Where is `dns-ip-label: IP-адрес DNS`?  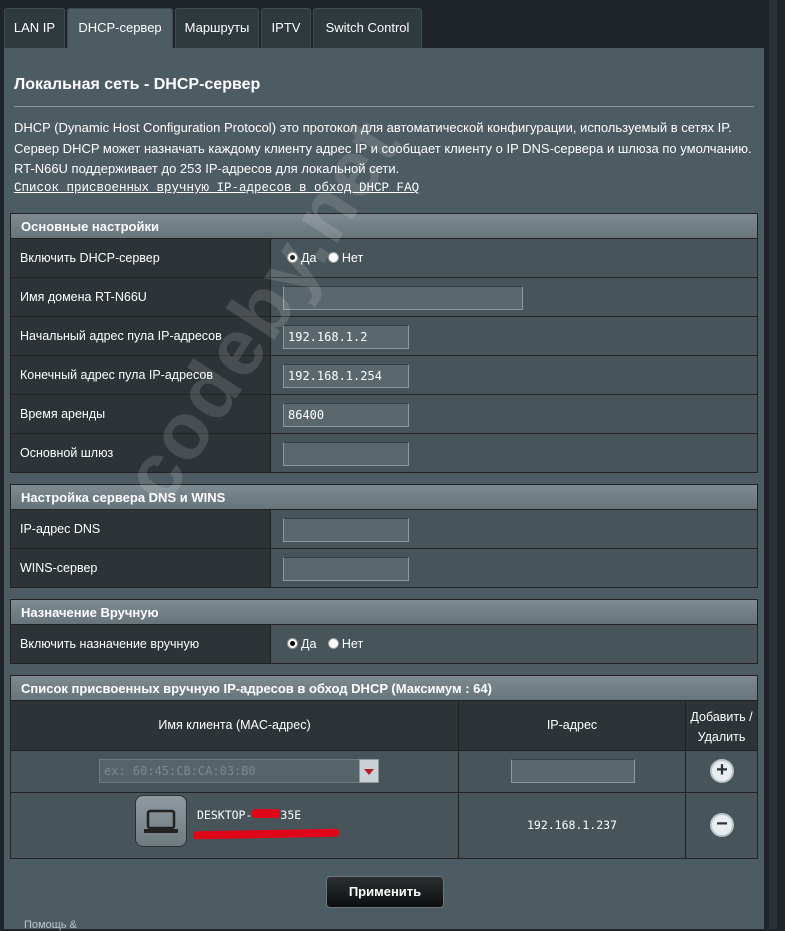 dns-ip-label: IP-адрес DNS is located at coordinates (141, 529).